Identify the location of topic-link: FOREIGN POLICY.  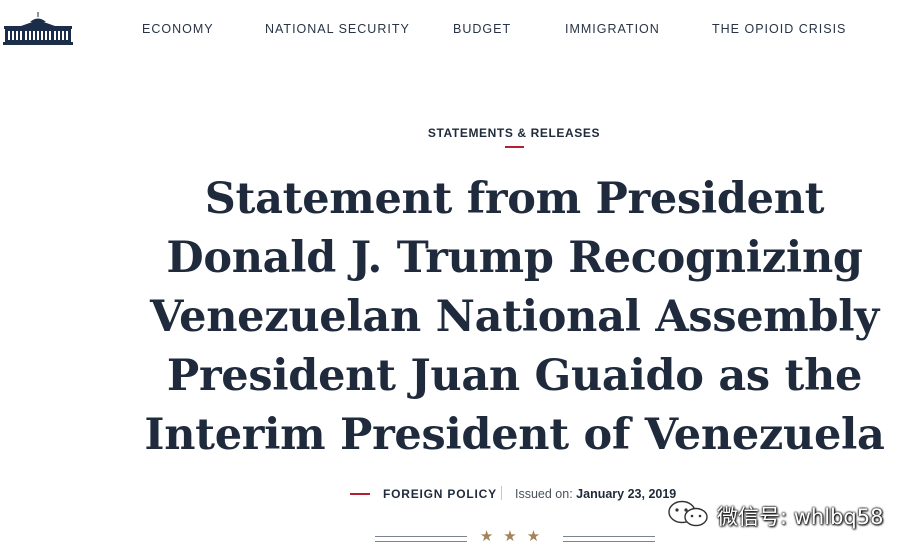
(440, 494).